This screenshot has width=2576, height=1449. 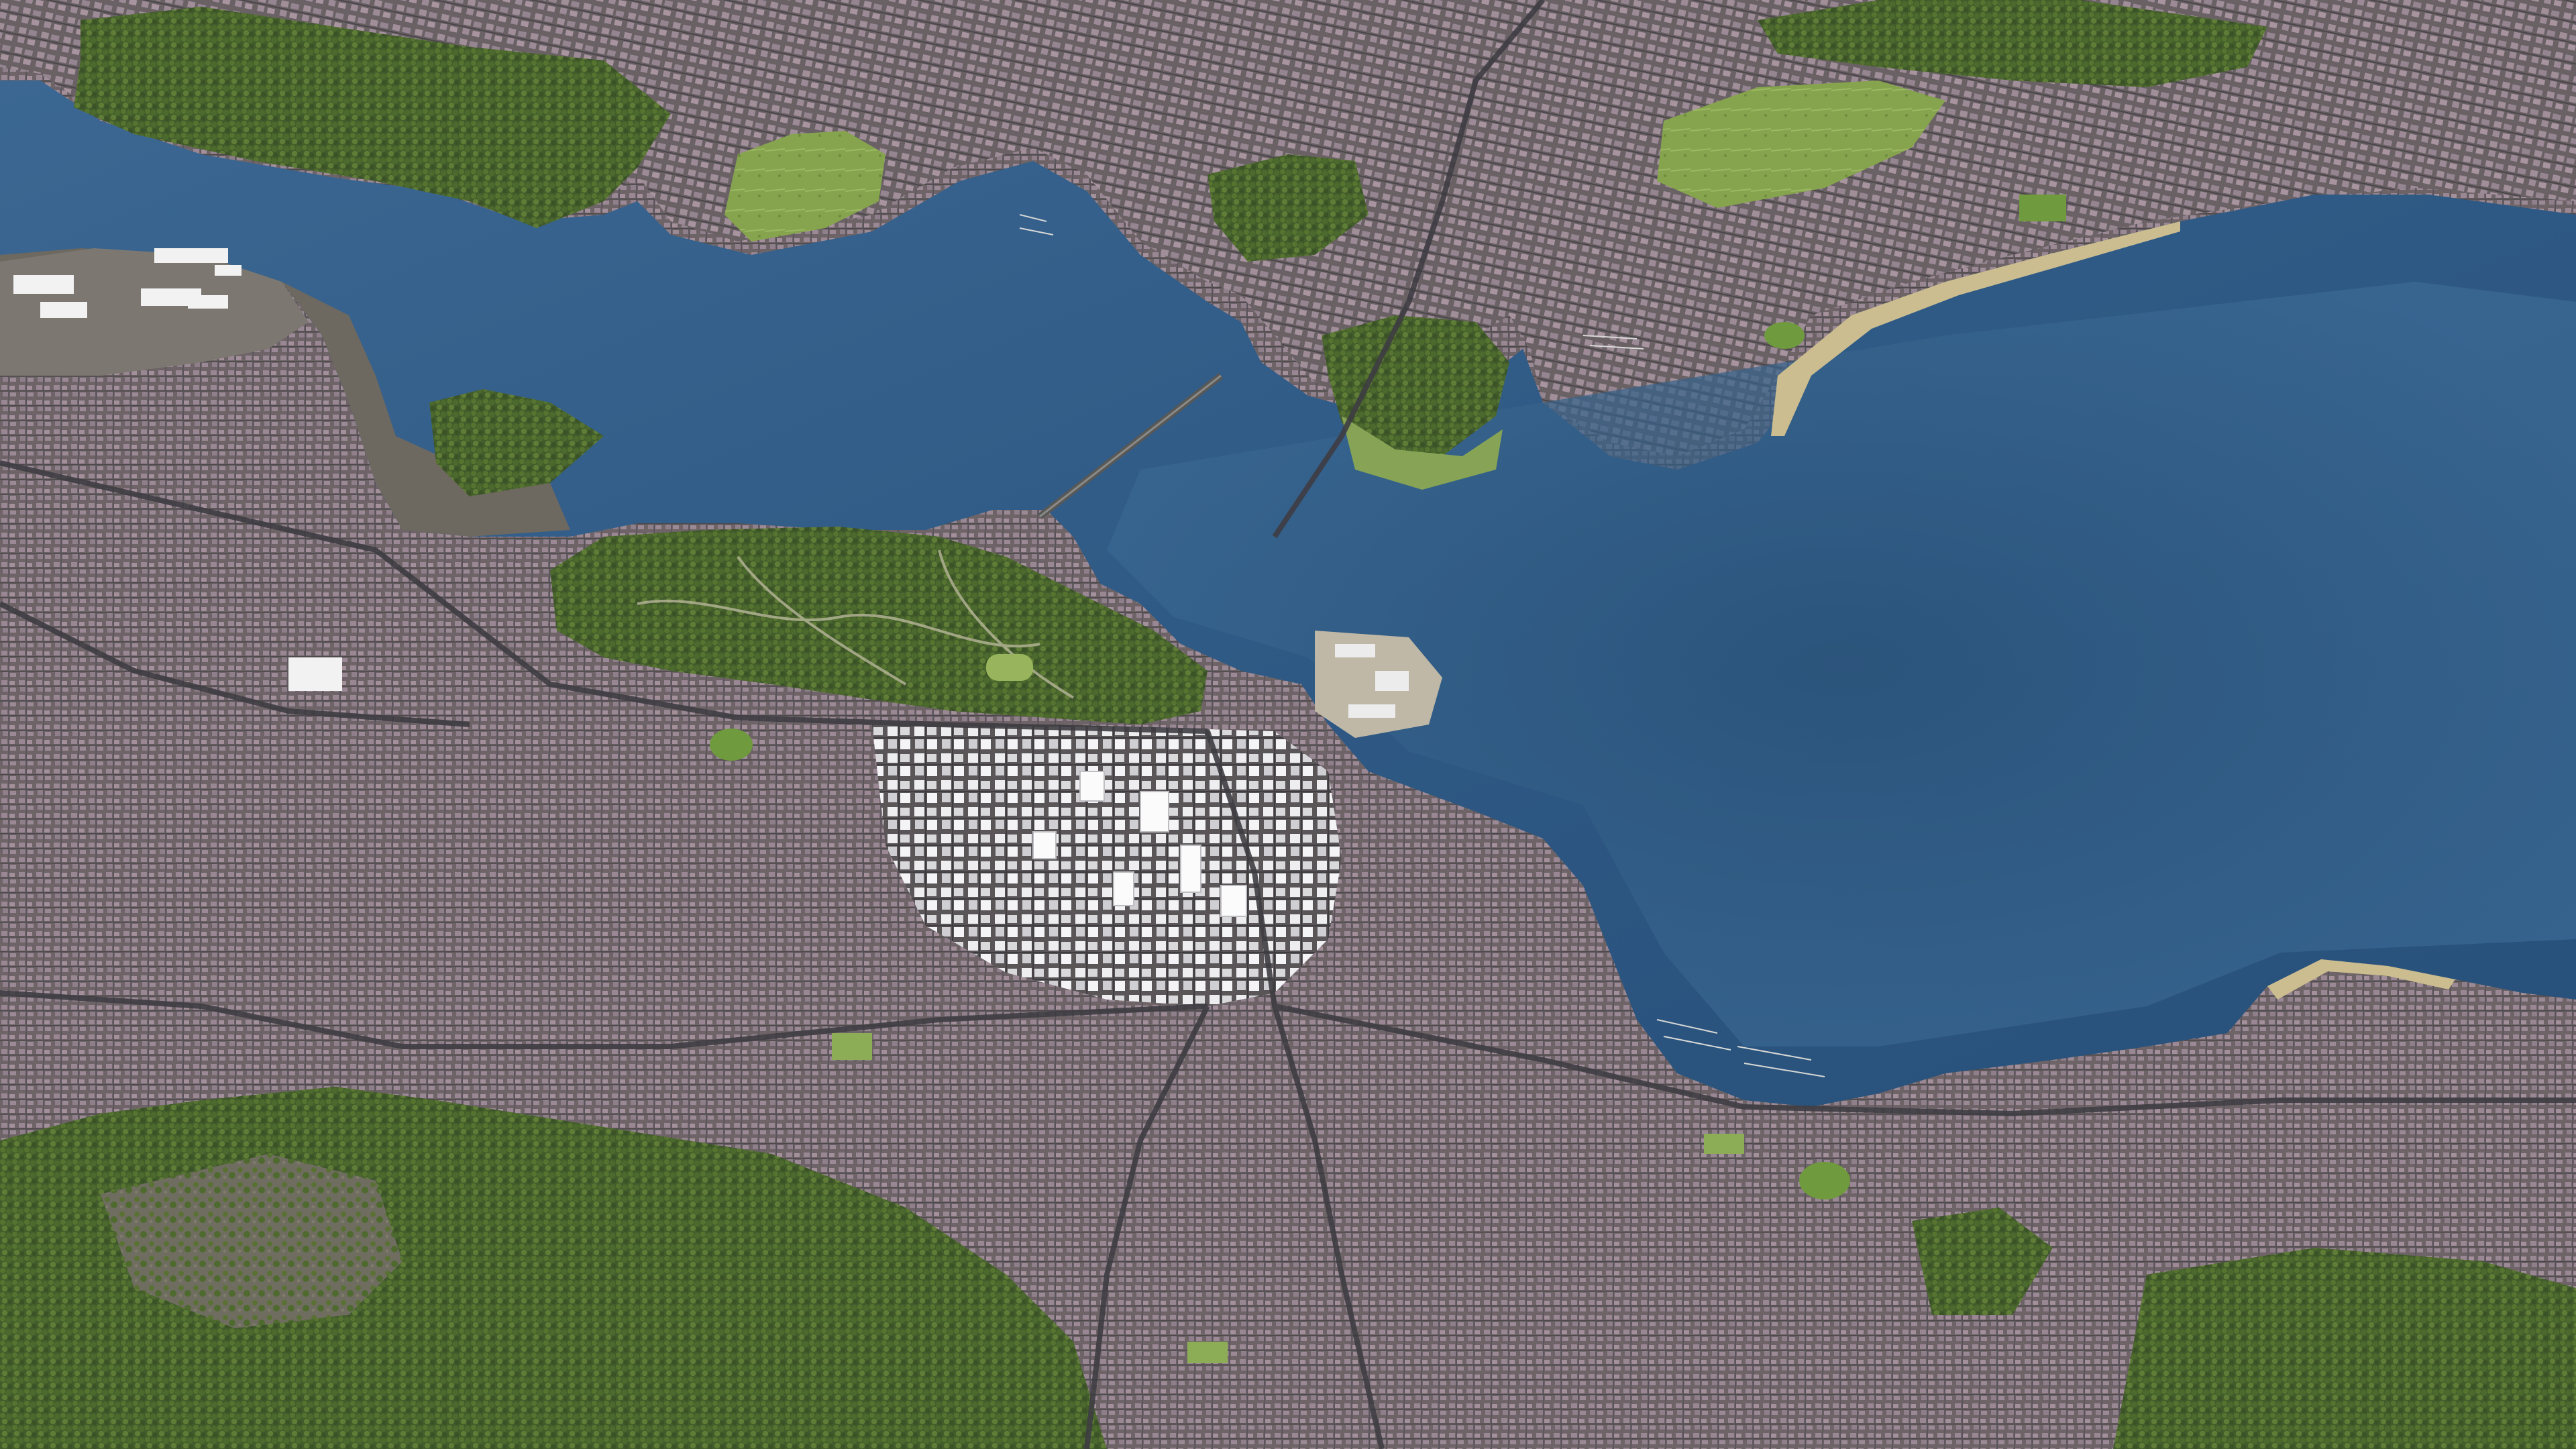 I want to click on south-east-forest, so click(x=2344, y=1348).